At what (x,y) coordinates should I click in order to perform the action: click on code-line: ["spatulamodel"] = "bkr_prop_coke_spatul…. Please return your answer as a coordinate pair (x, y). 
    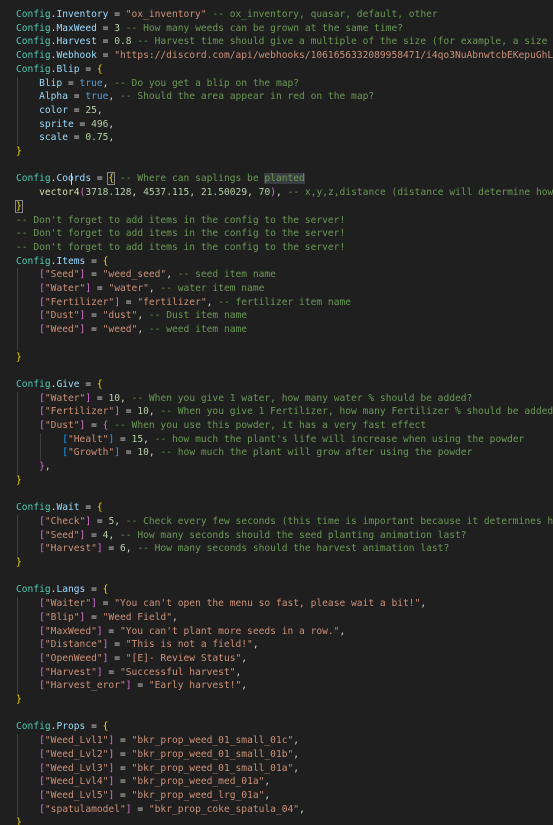
    Looking at the image, I should click on (276, 810).